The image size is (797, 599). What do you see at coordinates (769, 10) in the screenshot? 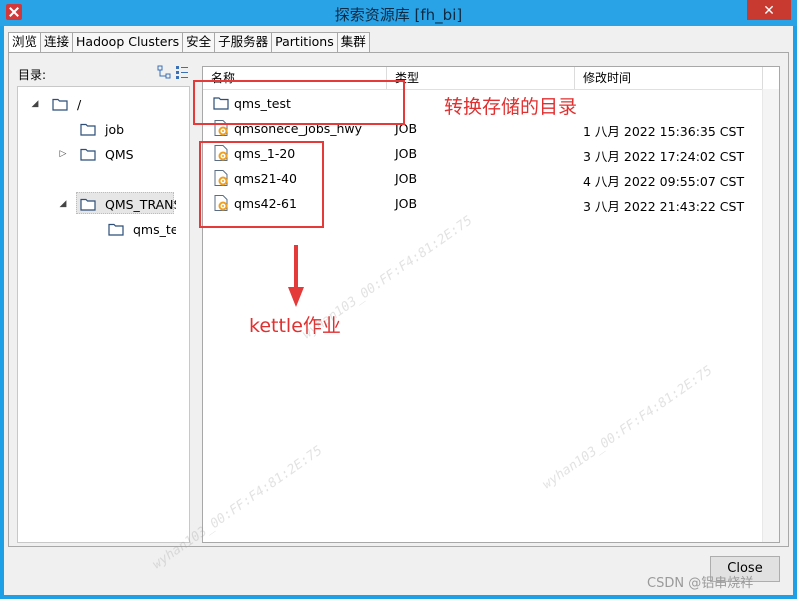
I see `window-close-button: ✕` at bounding box center [769, 10].